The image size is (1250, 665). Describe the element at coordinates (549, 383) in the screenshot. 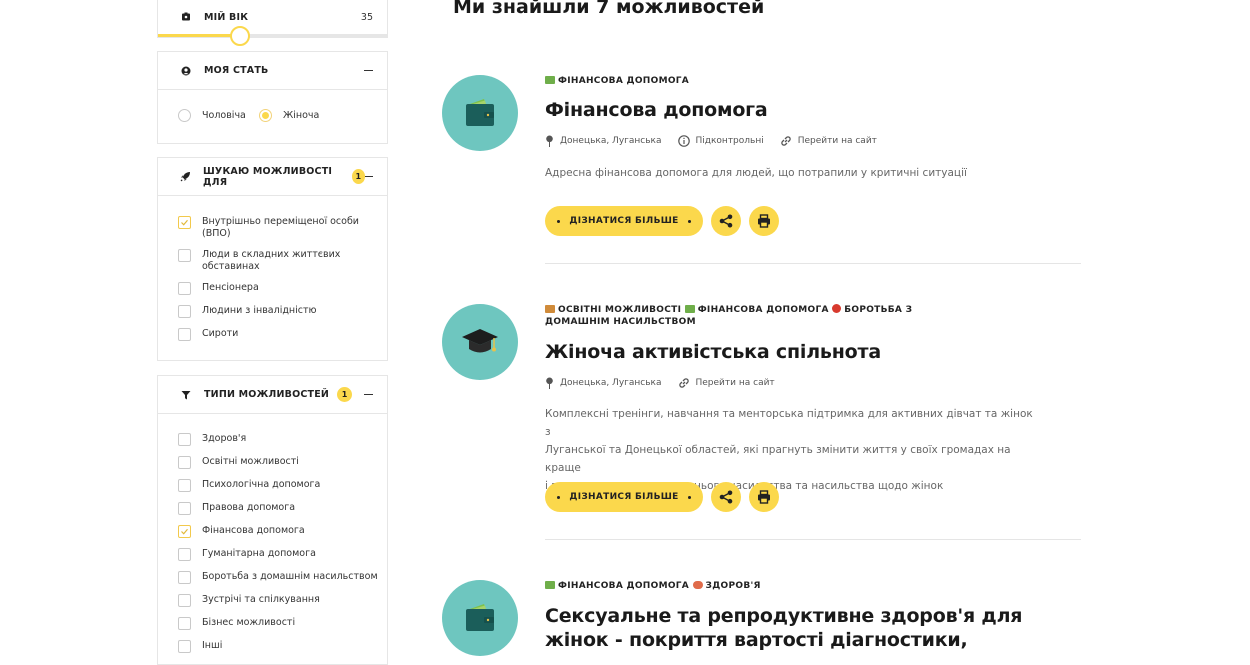

I see `pin-icon` at that location.